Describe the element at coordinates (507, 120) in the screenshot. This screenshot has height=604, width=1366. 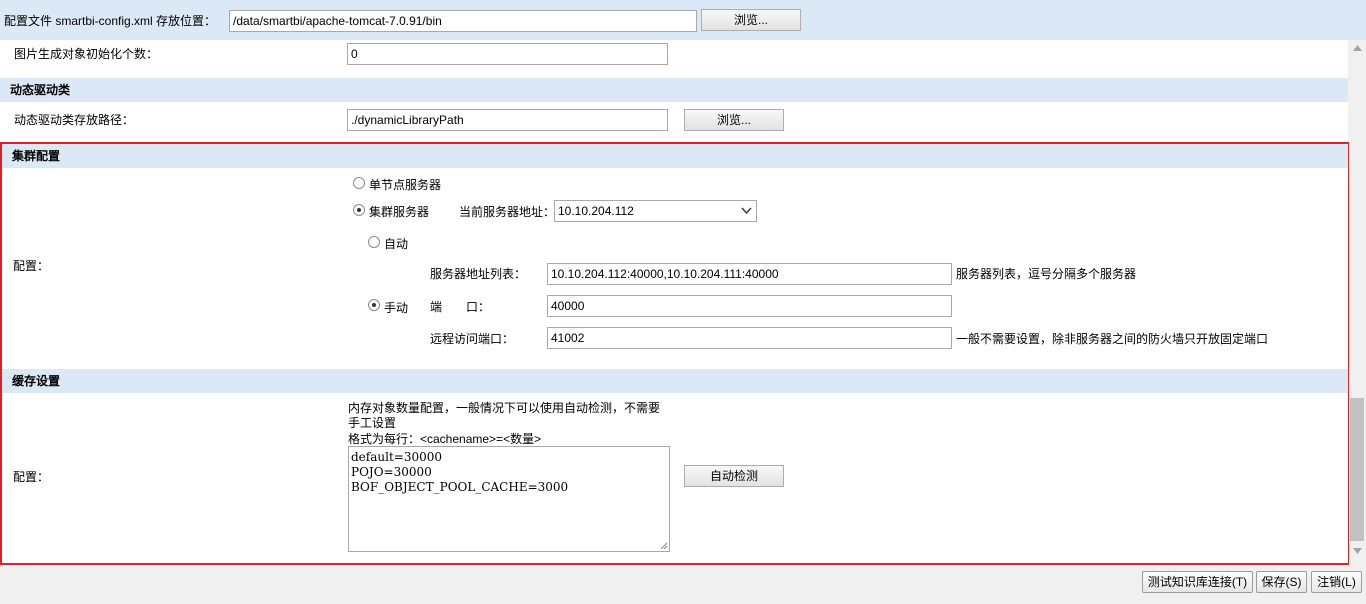
I see `dynamic-driver-path-input: ./dynamicLibraryPath` at that location.